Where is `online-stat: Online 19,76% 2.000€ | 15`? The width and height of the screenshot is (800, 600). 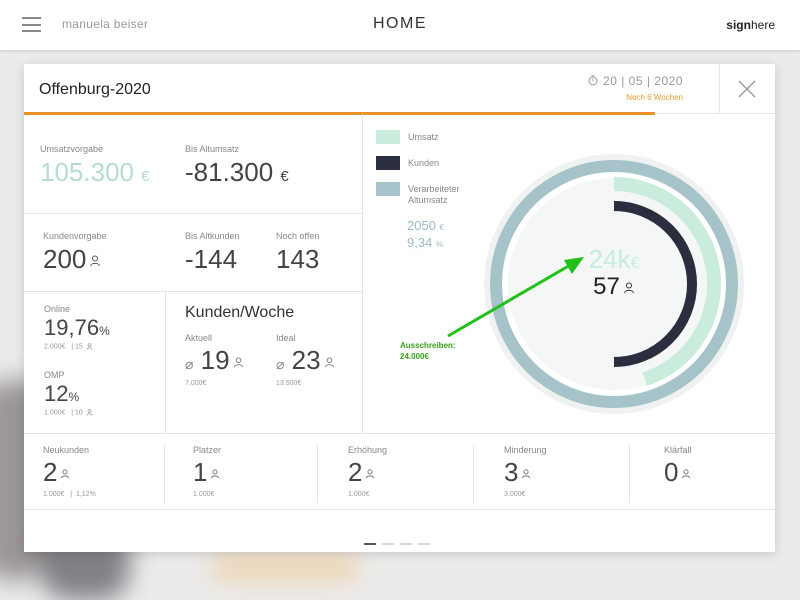
online-stat: Online 19,76% 2.000€ | 15 is located at coordinates (77, 327).